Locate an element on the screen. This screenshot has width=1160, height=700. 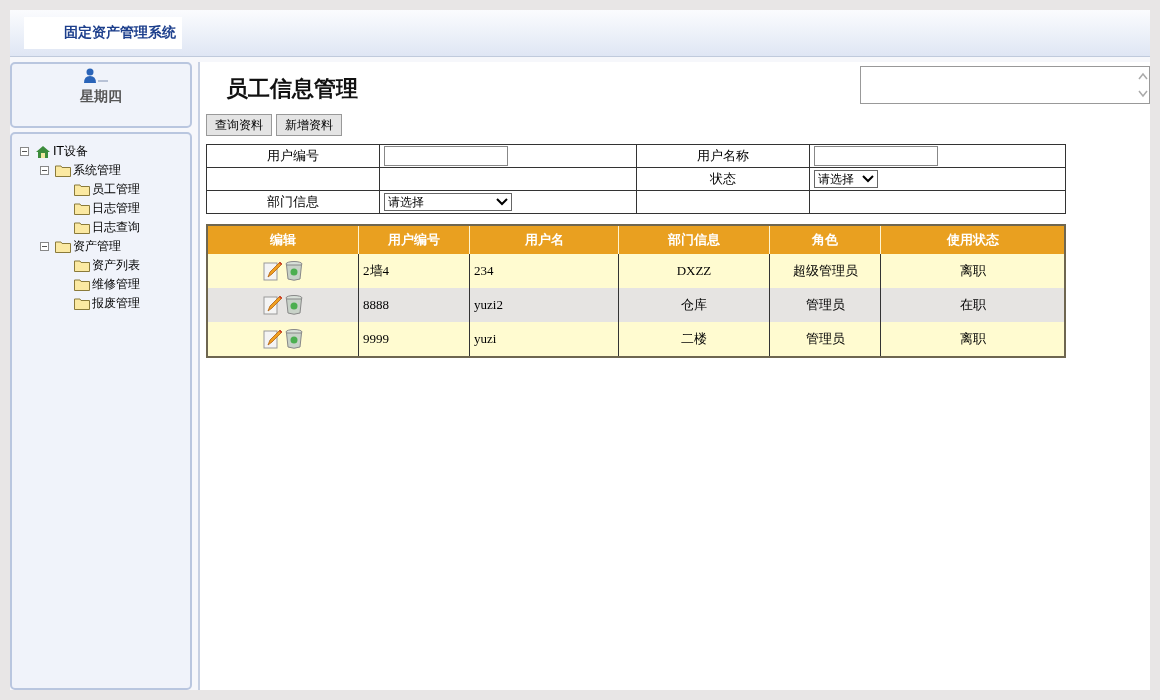
table-cell: 在职 is located at coordinates (972, 304).